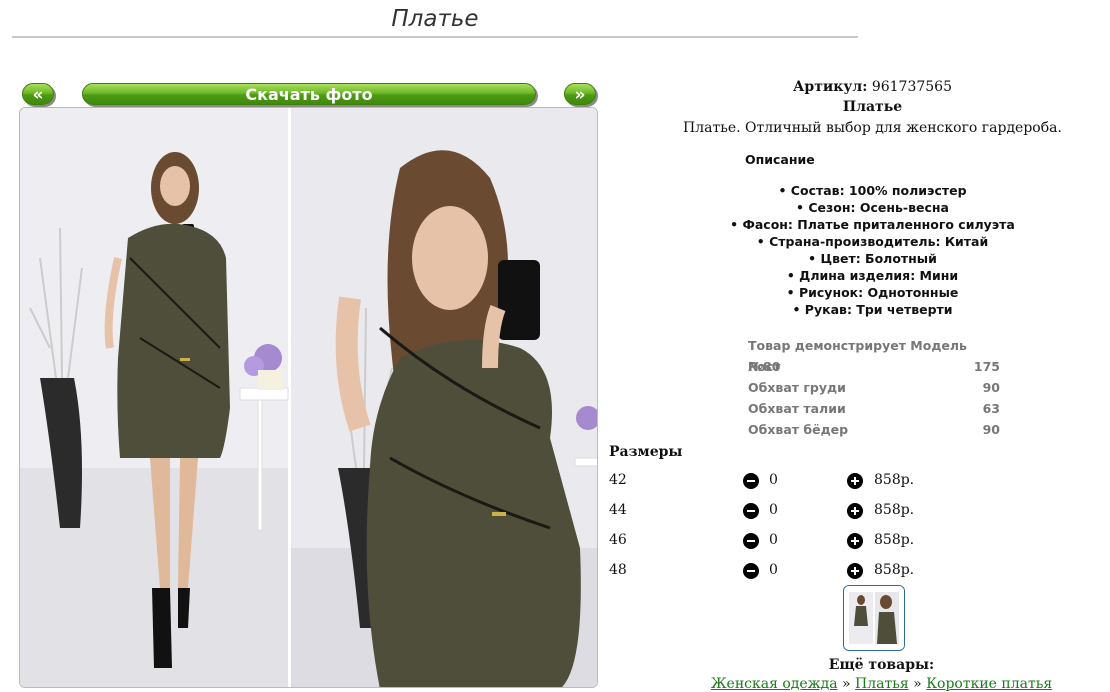 This screenshot has width=1110, height=692. I want to click on spec-item: • Длина изделия: Мини, so click(872, 275).